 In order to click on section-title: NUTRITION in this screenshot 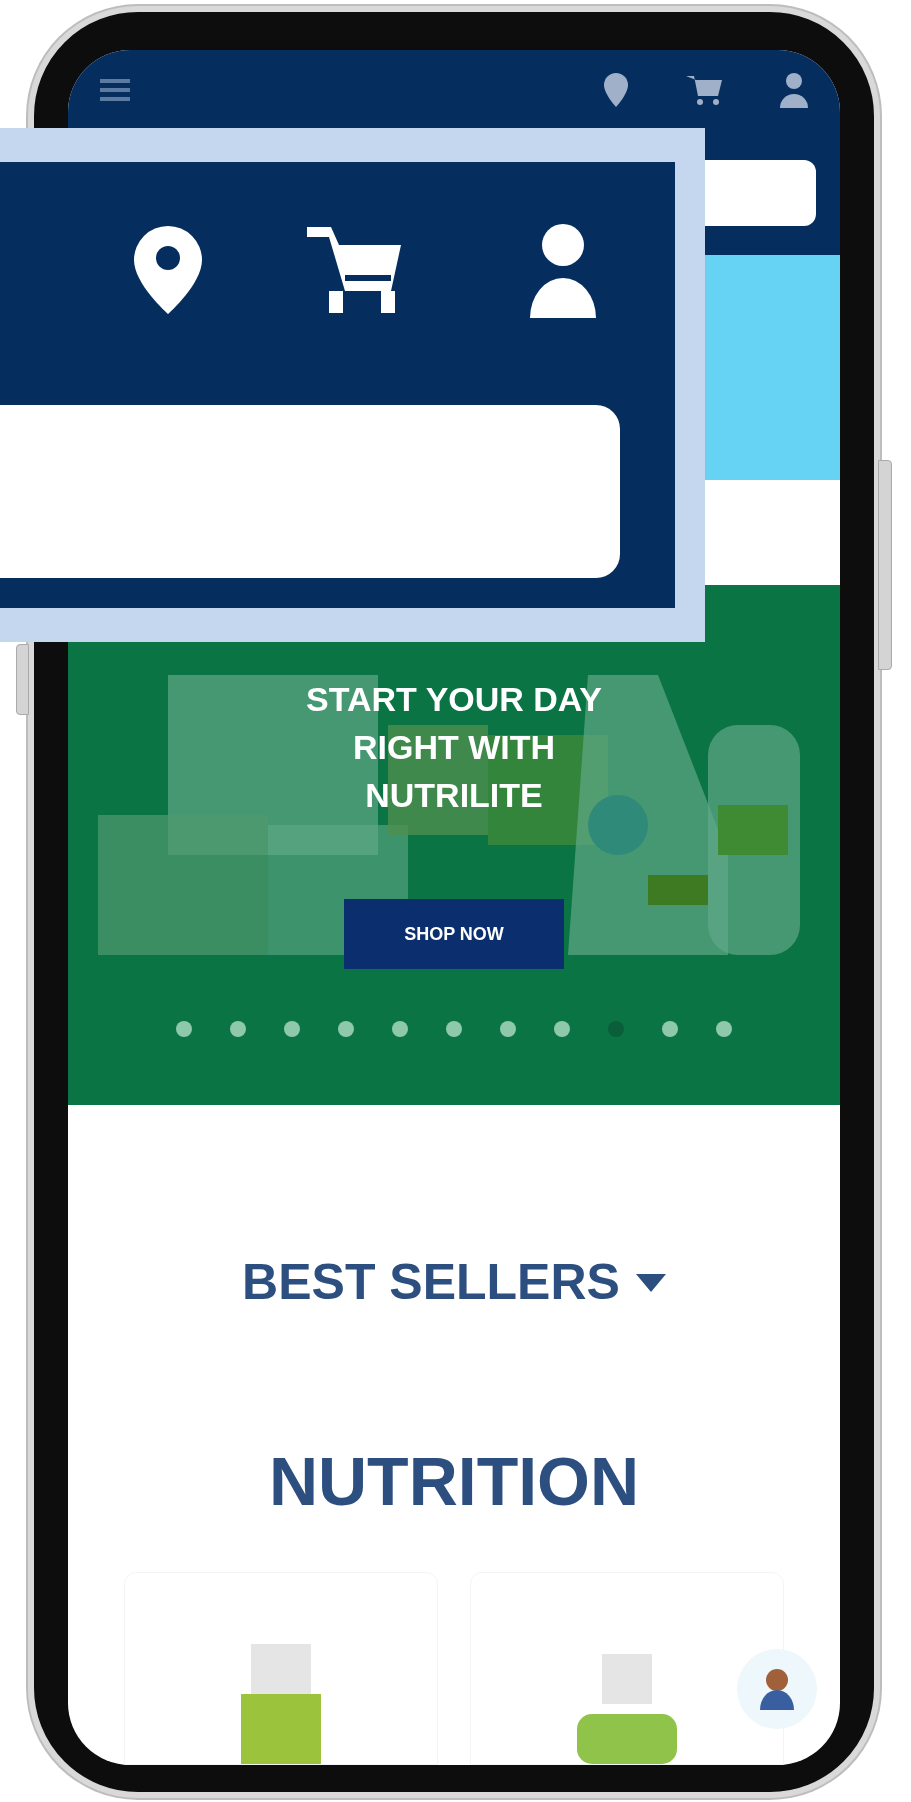, I will do `click(454, 1481)`.